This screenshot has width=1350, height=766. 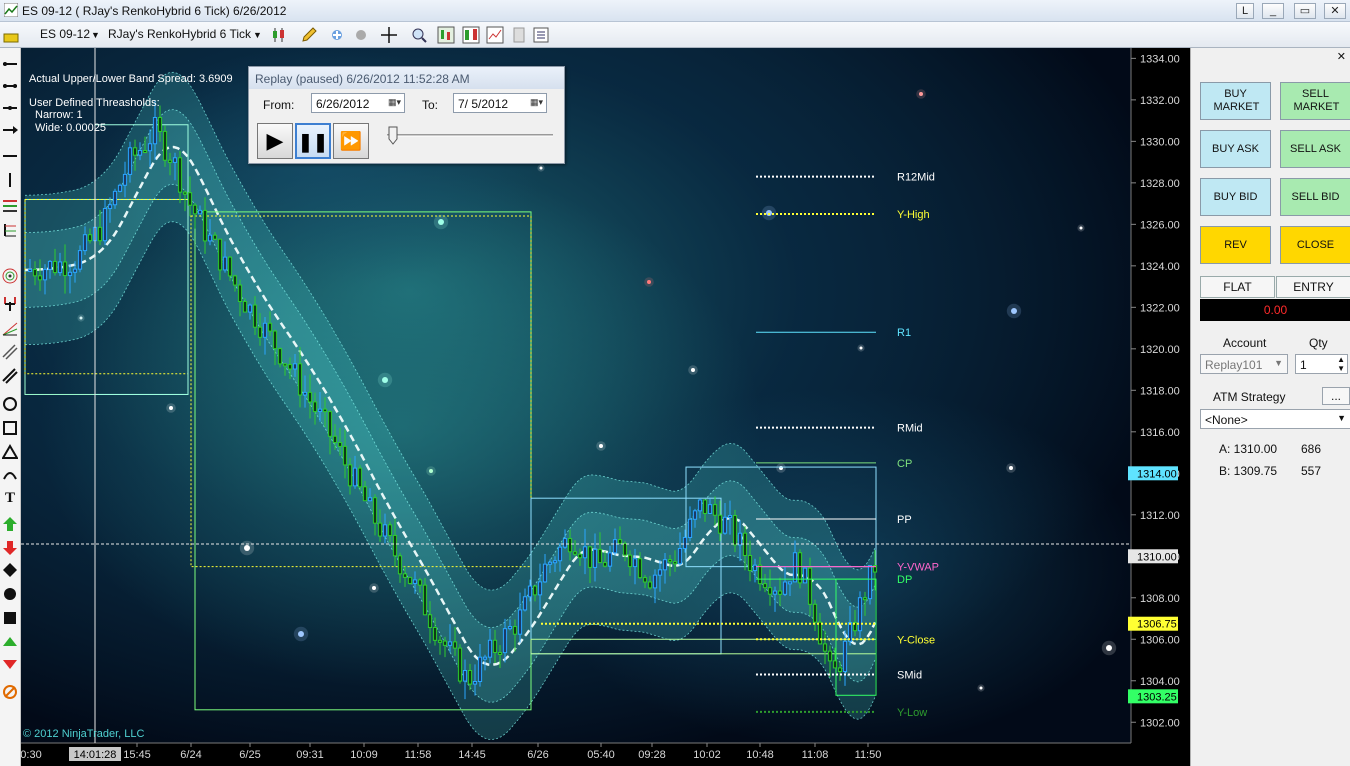 I want to click on to-date-picker: 7/ 5/2012 ▦▾, so click(x=500, y=103).